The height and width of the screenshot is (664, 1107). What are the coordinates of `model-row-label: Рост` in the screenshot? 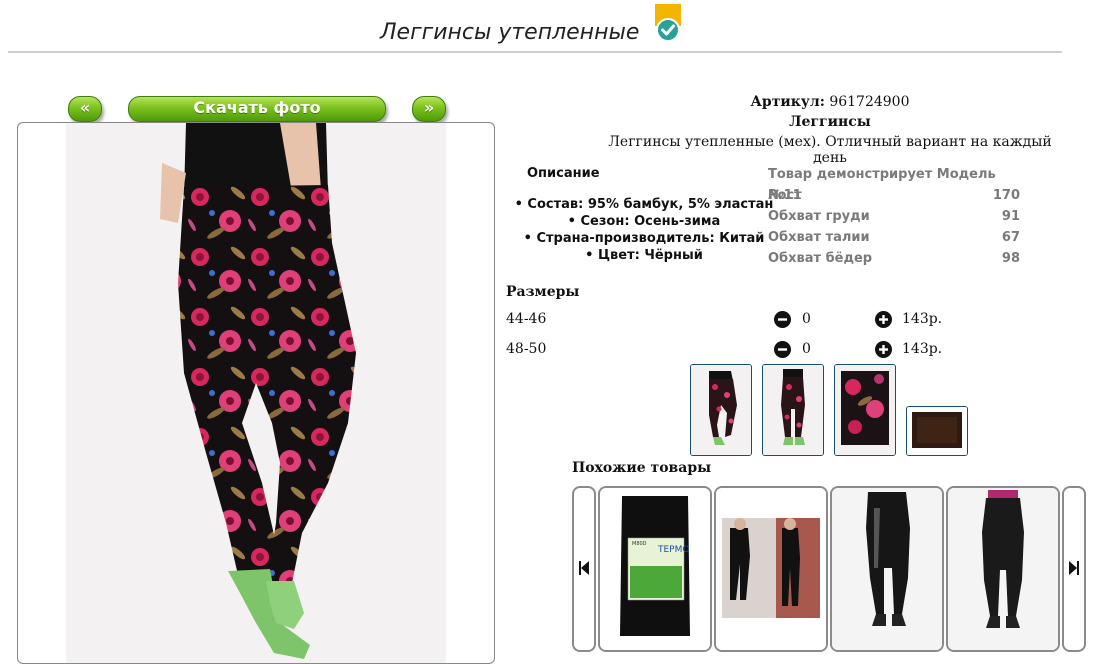 It's located at (785, 195).